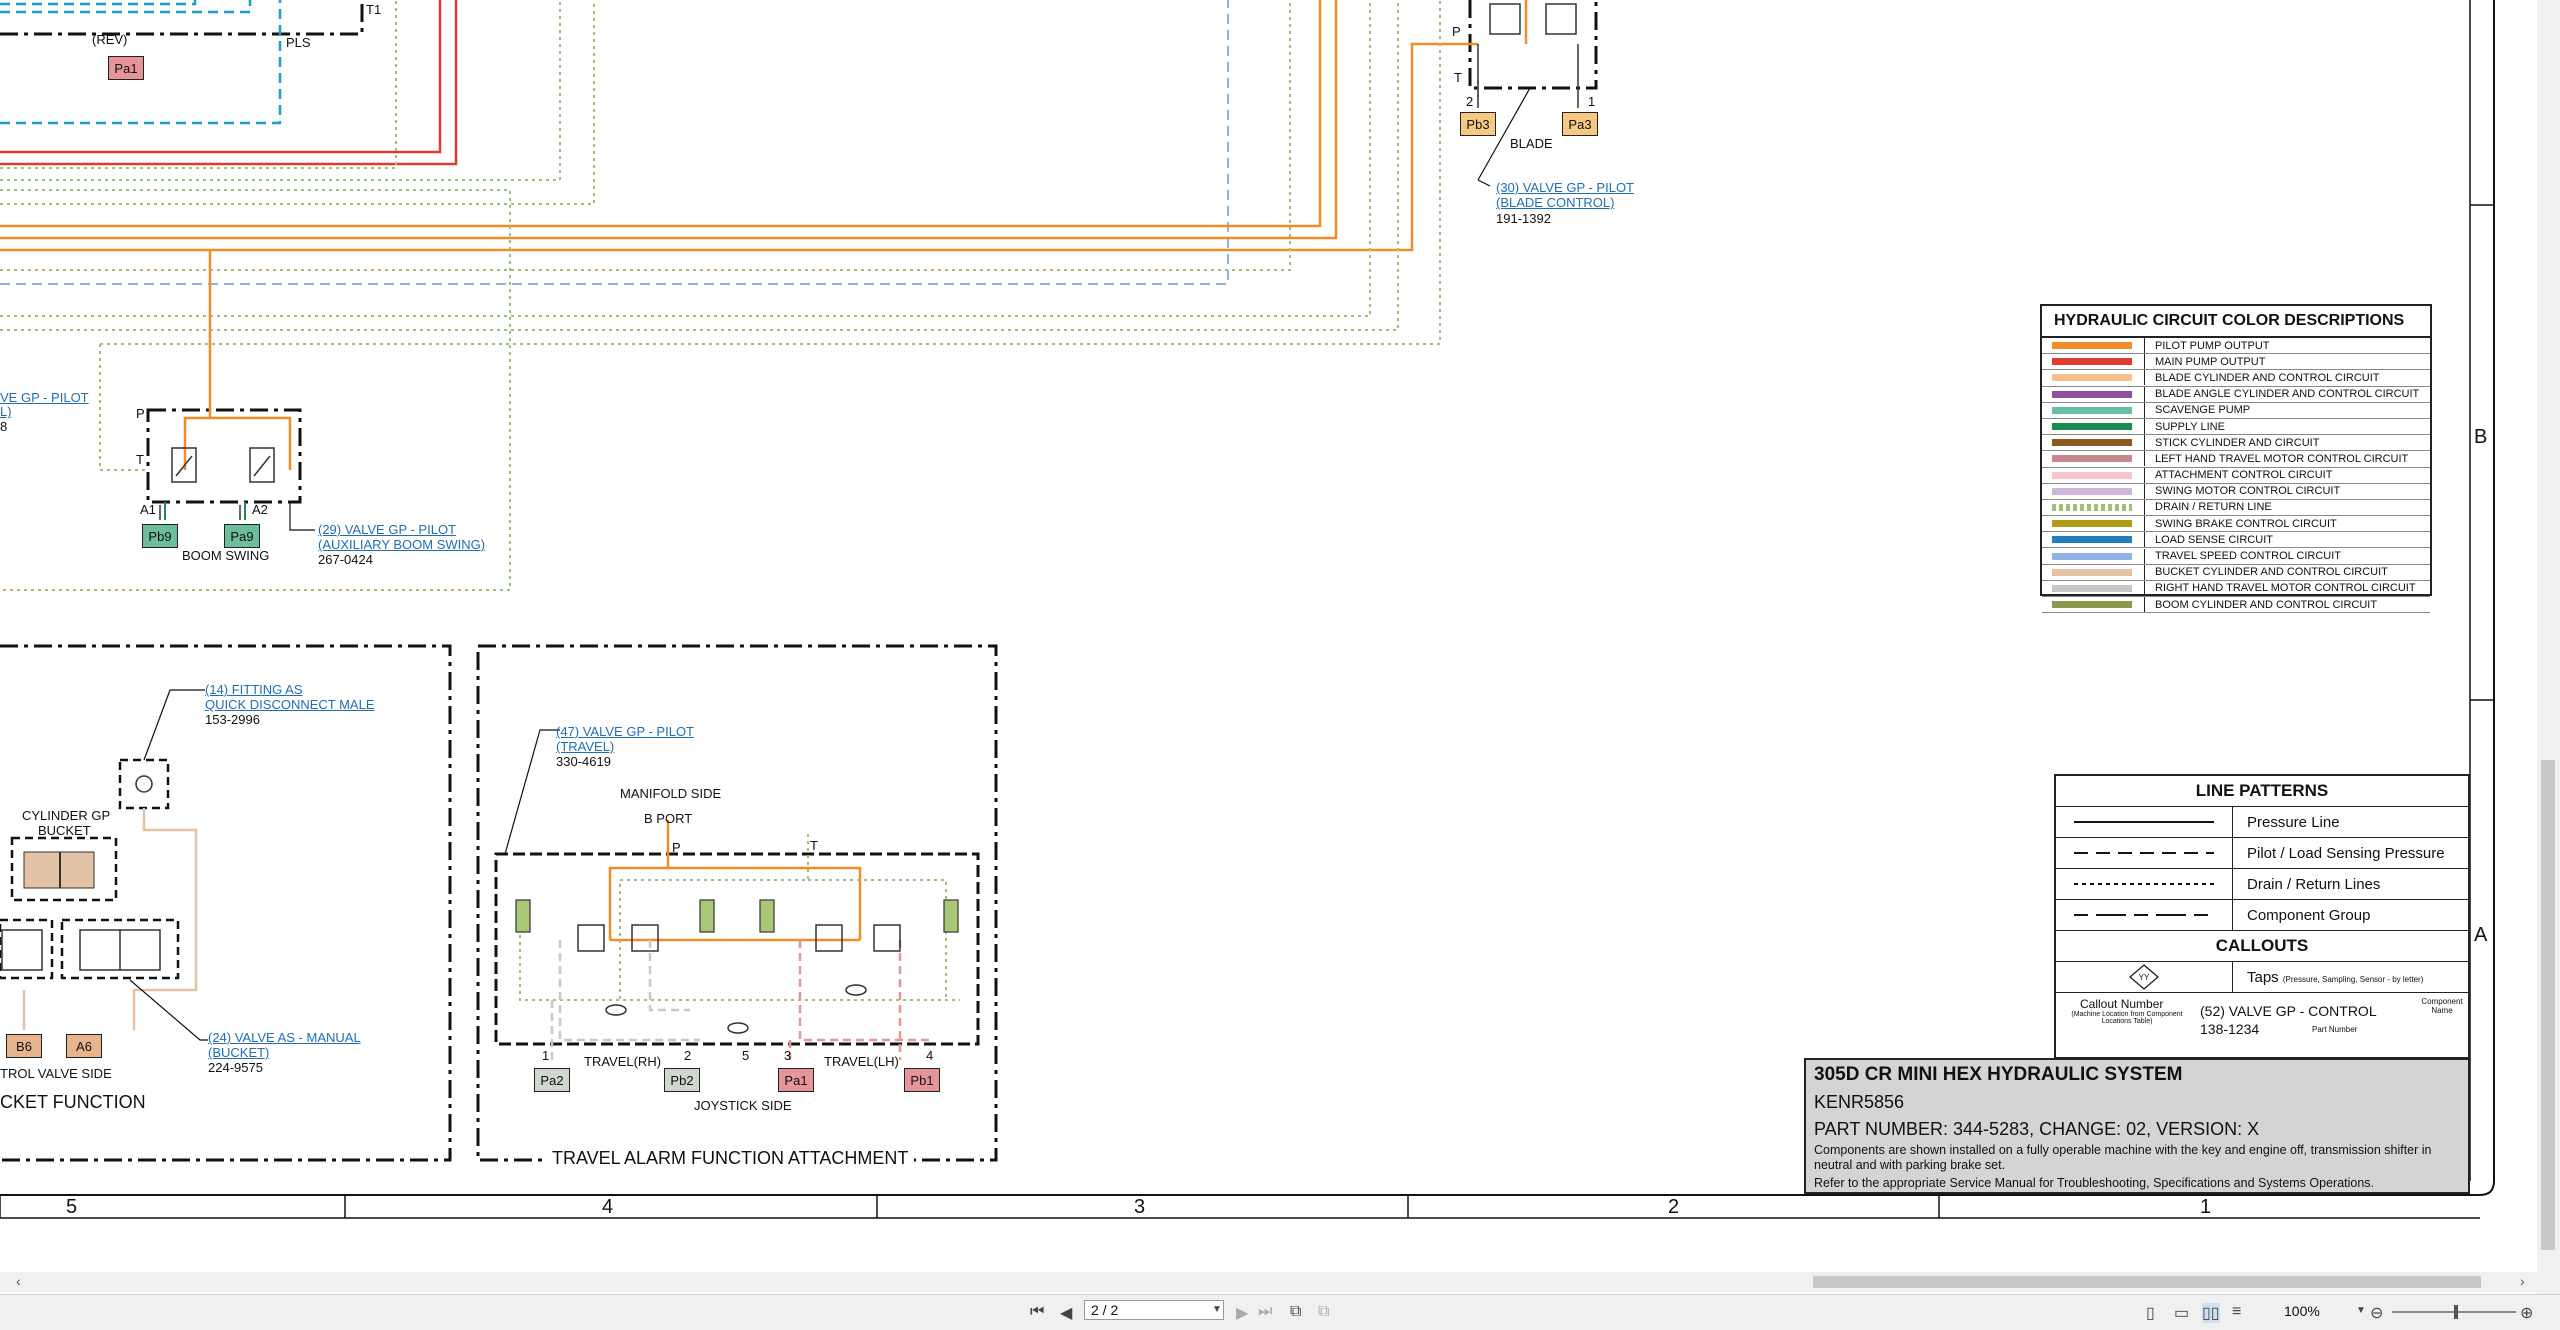 This screenshot has height=1330, width=2560. I want to click on blade-p-label: P, so click(1456, 31).